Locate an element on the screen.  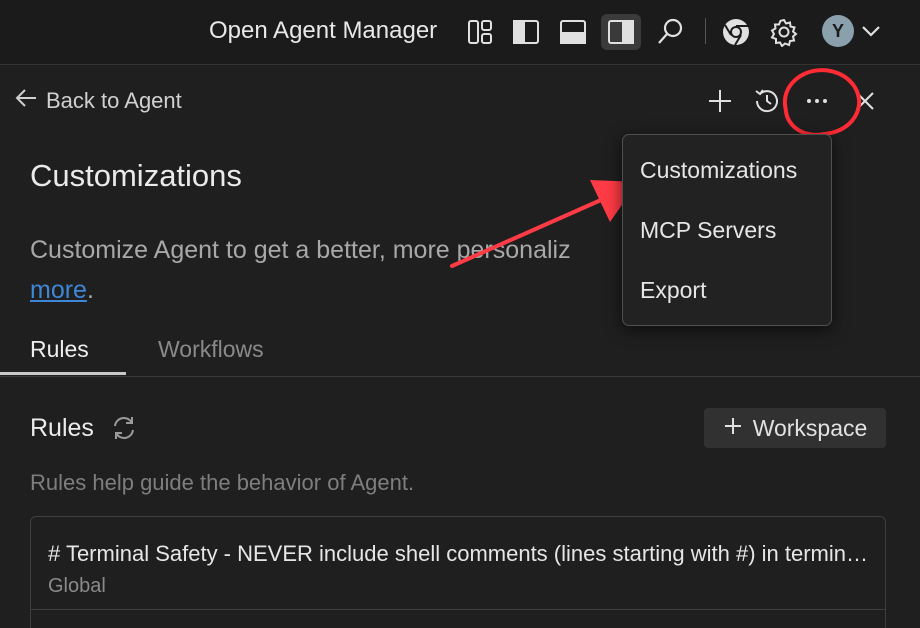
annotation-circle is located at coordinates (822, 102).